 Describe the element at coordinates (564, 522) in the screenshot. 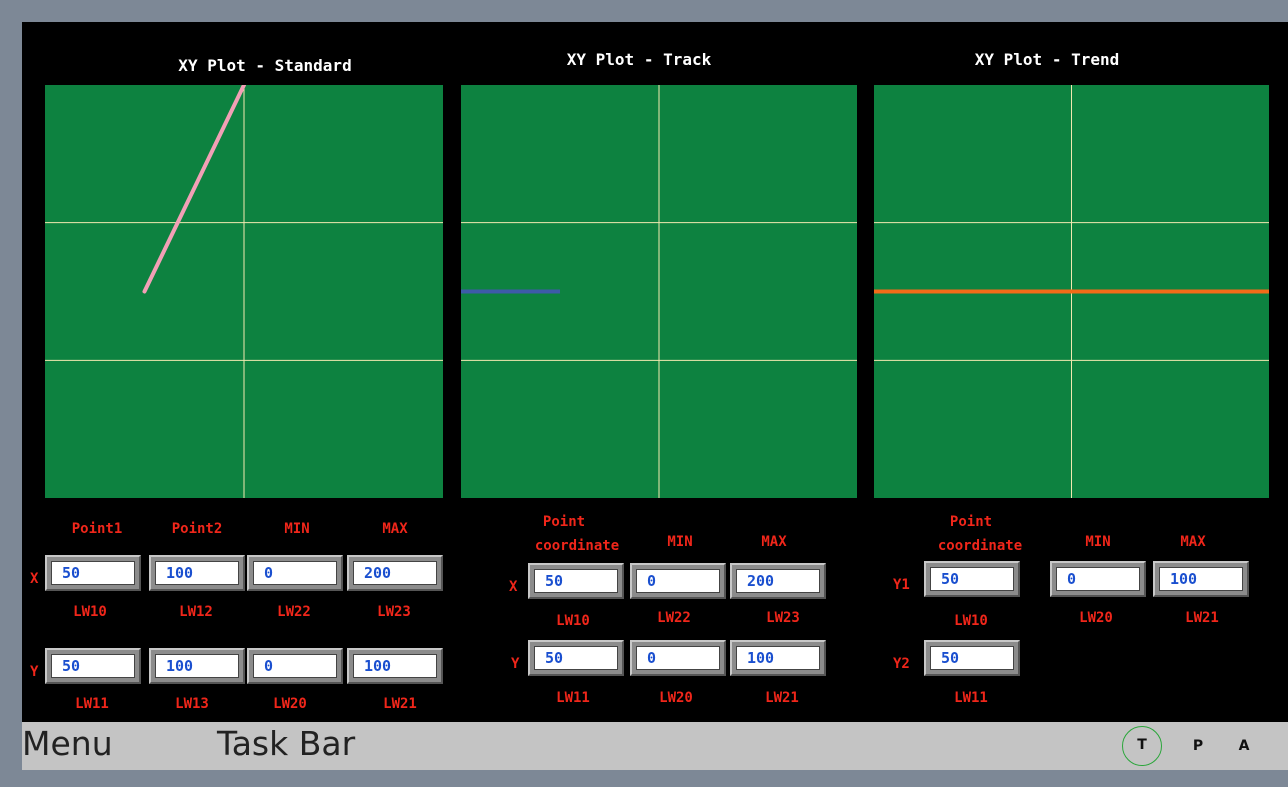

I see `track-header-point-line1: Point` at that location.